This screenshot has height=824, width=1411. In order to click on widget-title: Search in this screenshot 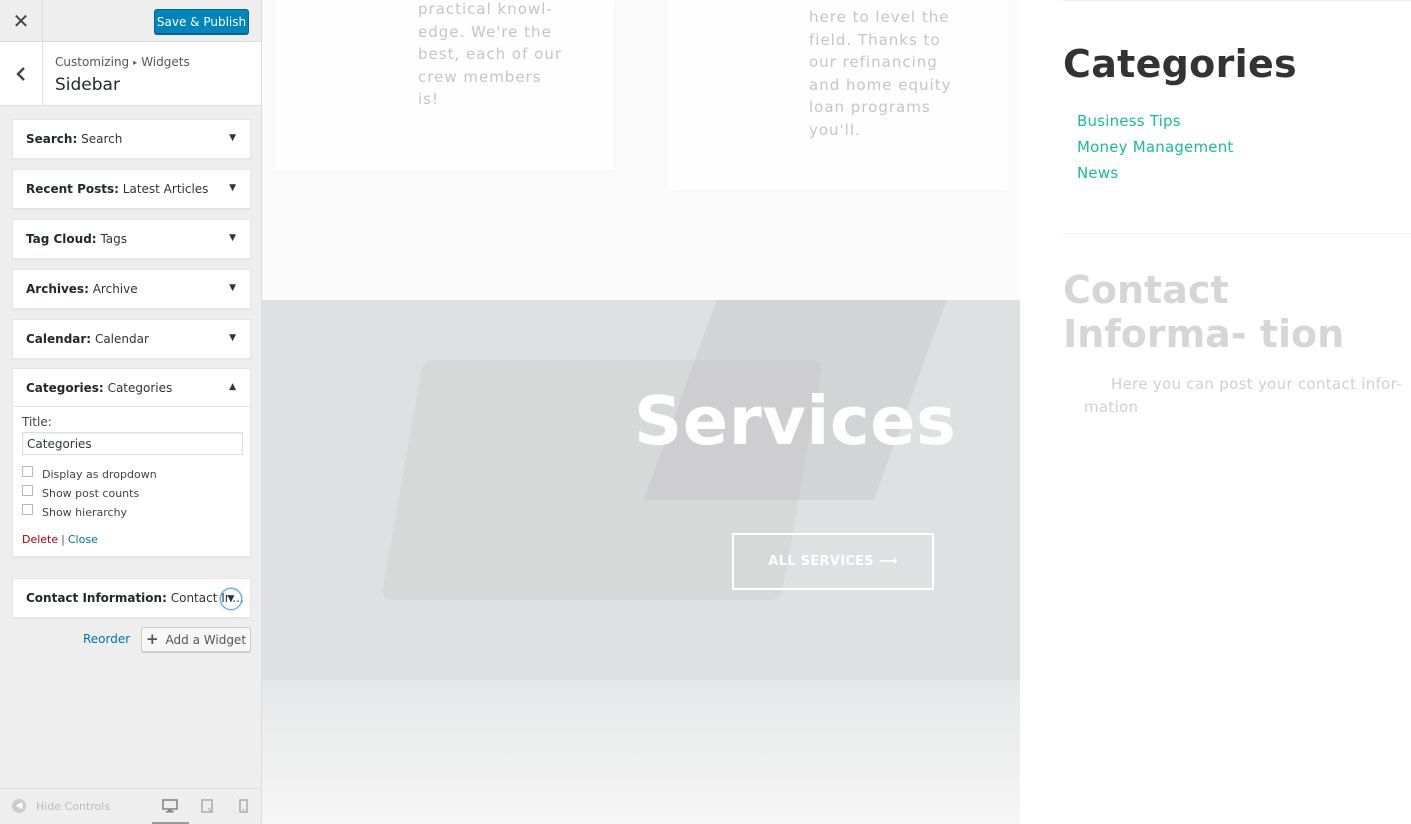, I will do `click(74, 139)`.